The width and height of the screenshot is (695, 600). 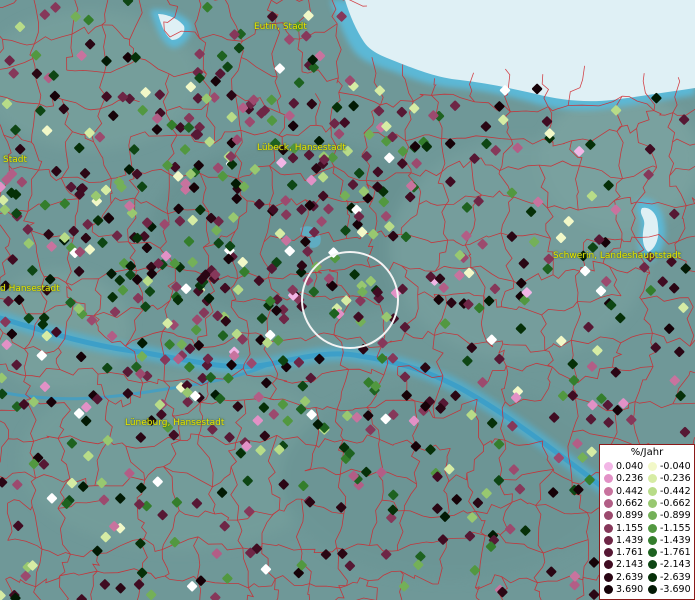 What do you see at coordinates (175, 423) in the screenshot?
I see `city-label-lueneburg: Lüneburg, Hansestadt` at bounding box center [175, 423].